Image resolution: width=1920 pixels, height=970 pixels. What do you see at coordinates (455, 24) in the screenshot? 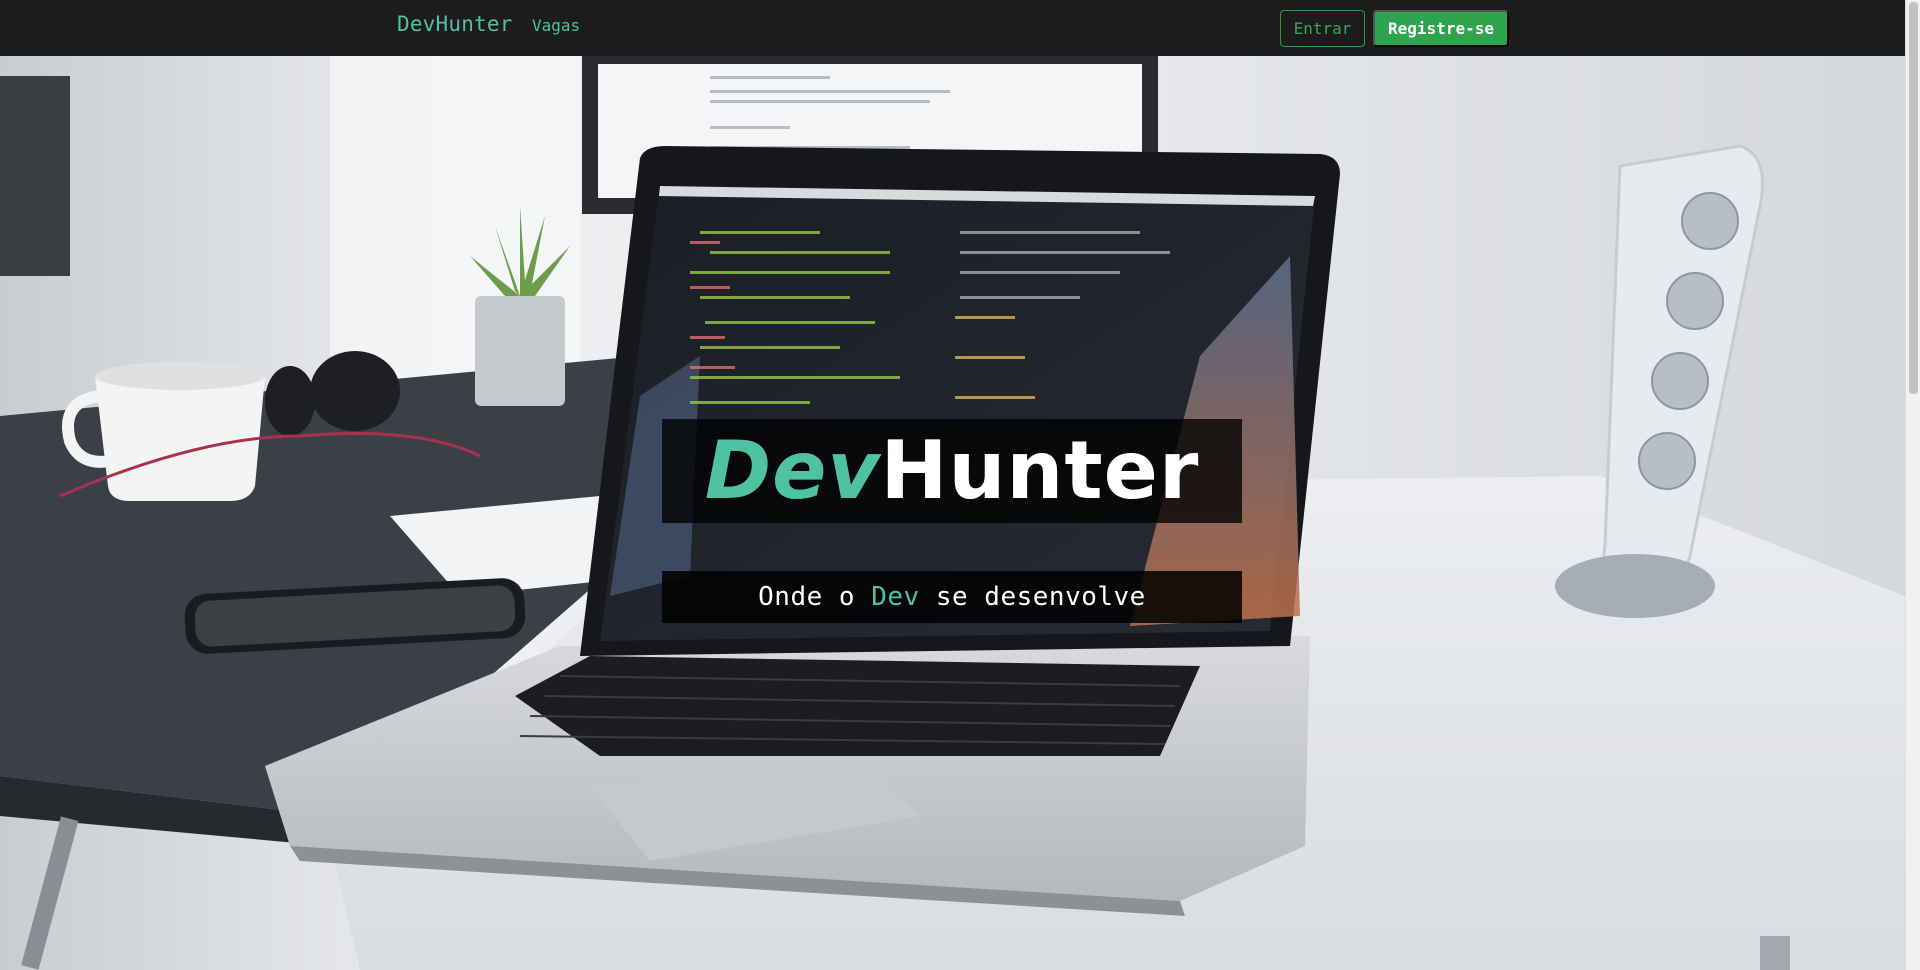
I see `brand-logo-link: DevHunter` at bounding box center [455, 24].